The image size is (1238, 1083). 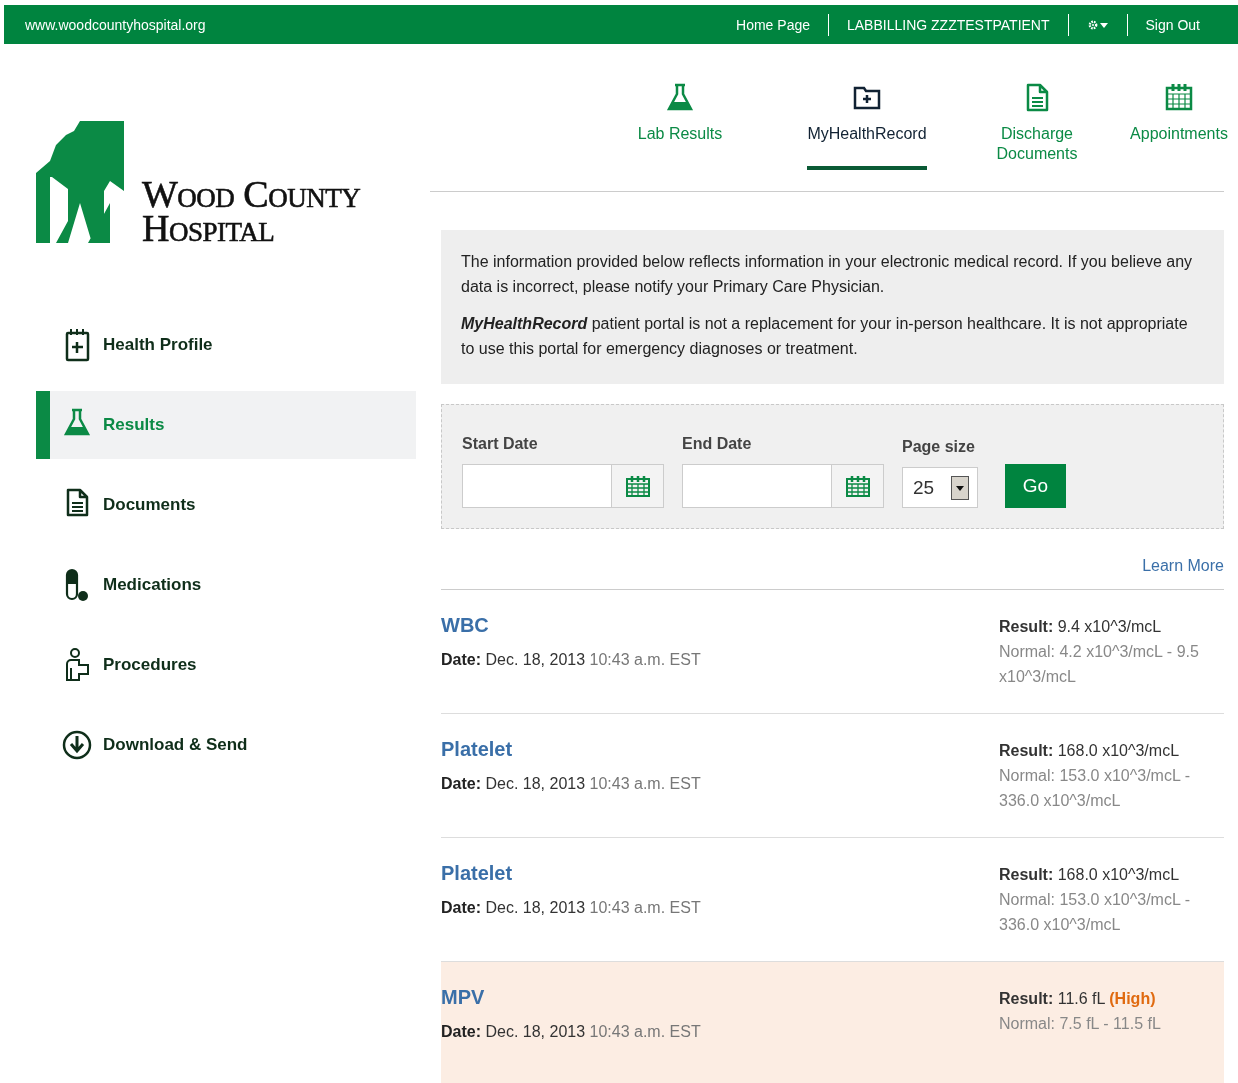 I want to click on result-value: Result: 11.6 fL (High), so click(x=1078, y=999).